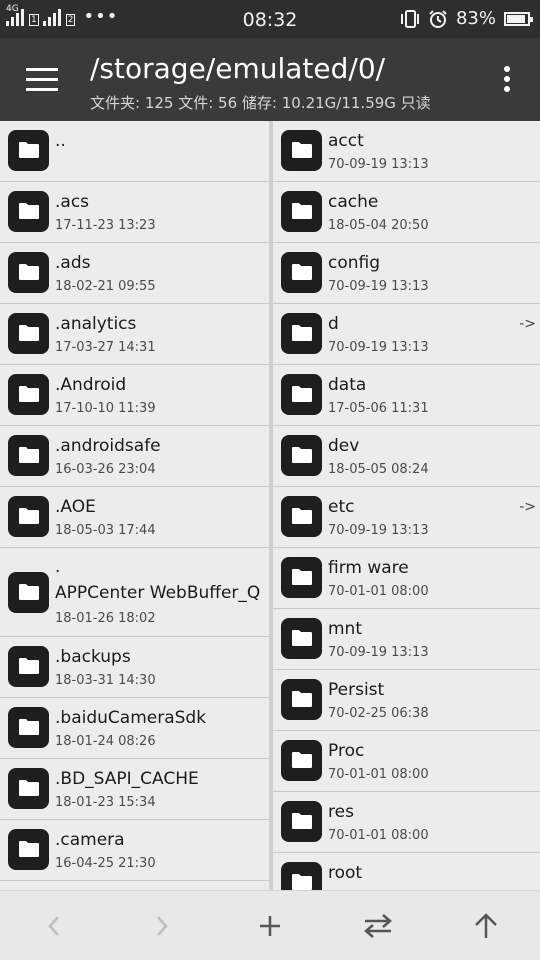 The height and width of the screenshot is (960, 540). I want to click on list-item: dev 18-05-05 08:24, so click(406, 456).